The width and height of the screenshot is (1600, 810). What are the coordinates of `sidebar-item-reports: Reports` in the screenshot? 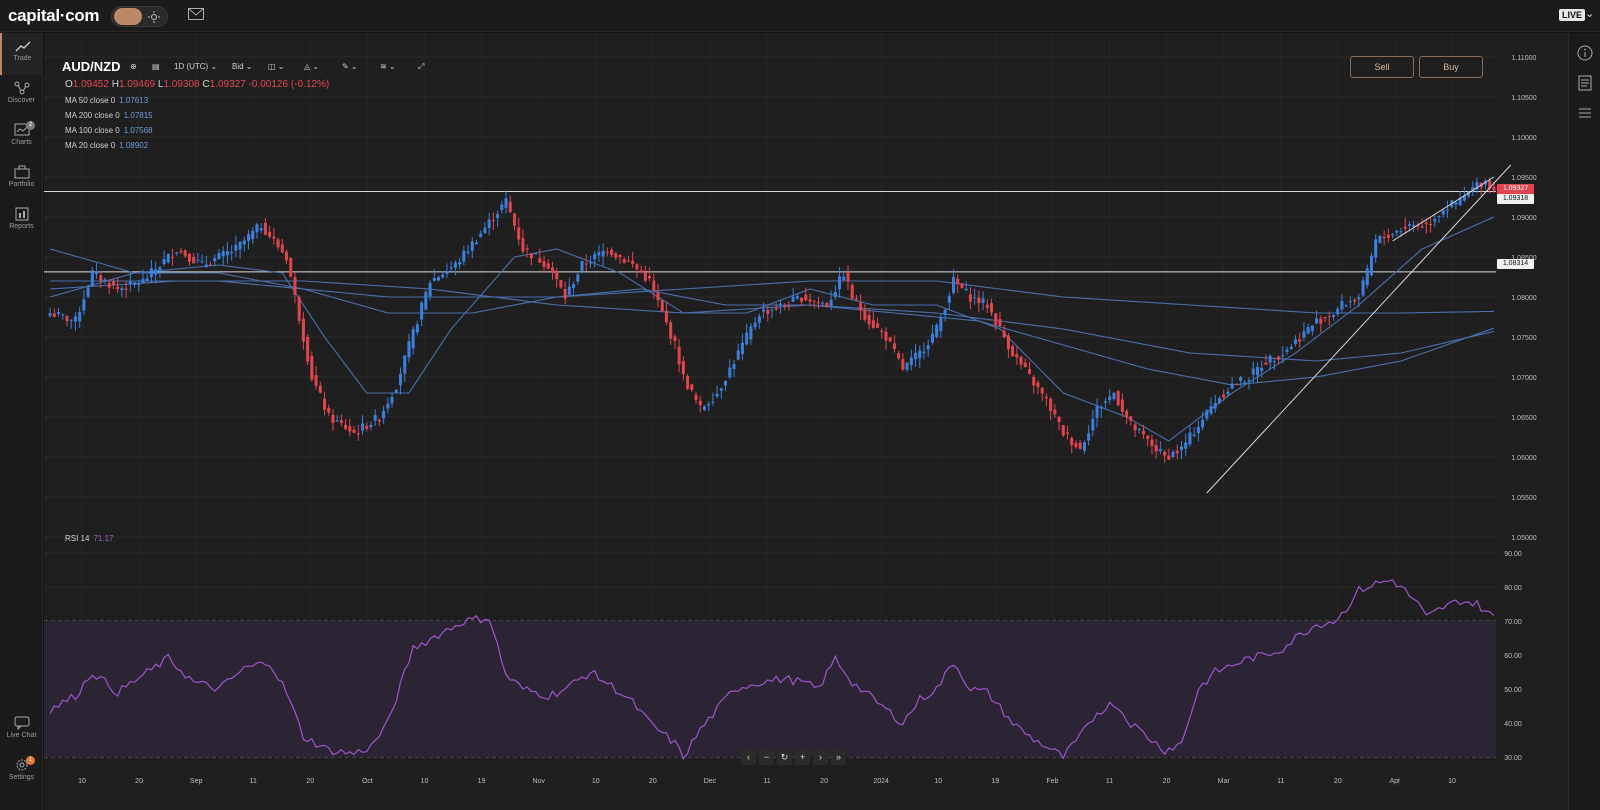 It's located at (21, 222).